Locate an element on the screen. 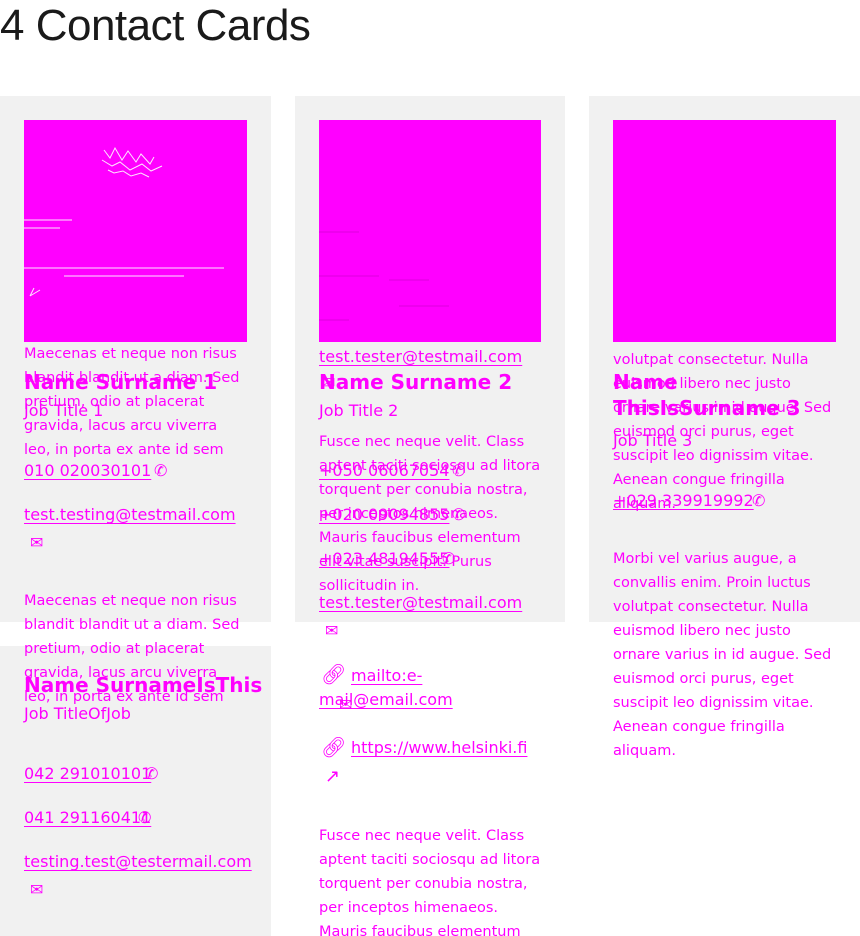 The height and width of the screenshot is (936, 860). web-link: https://www.helsinki.fi is located at coordinates (439, 748).